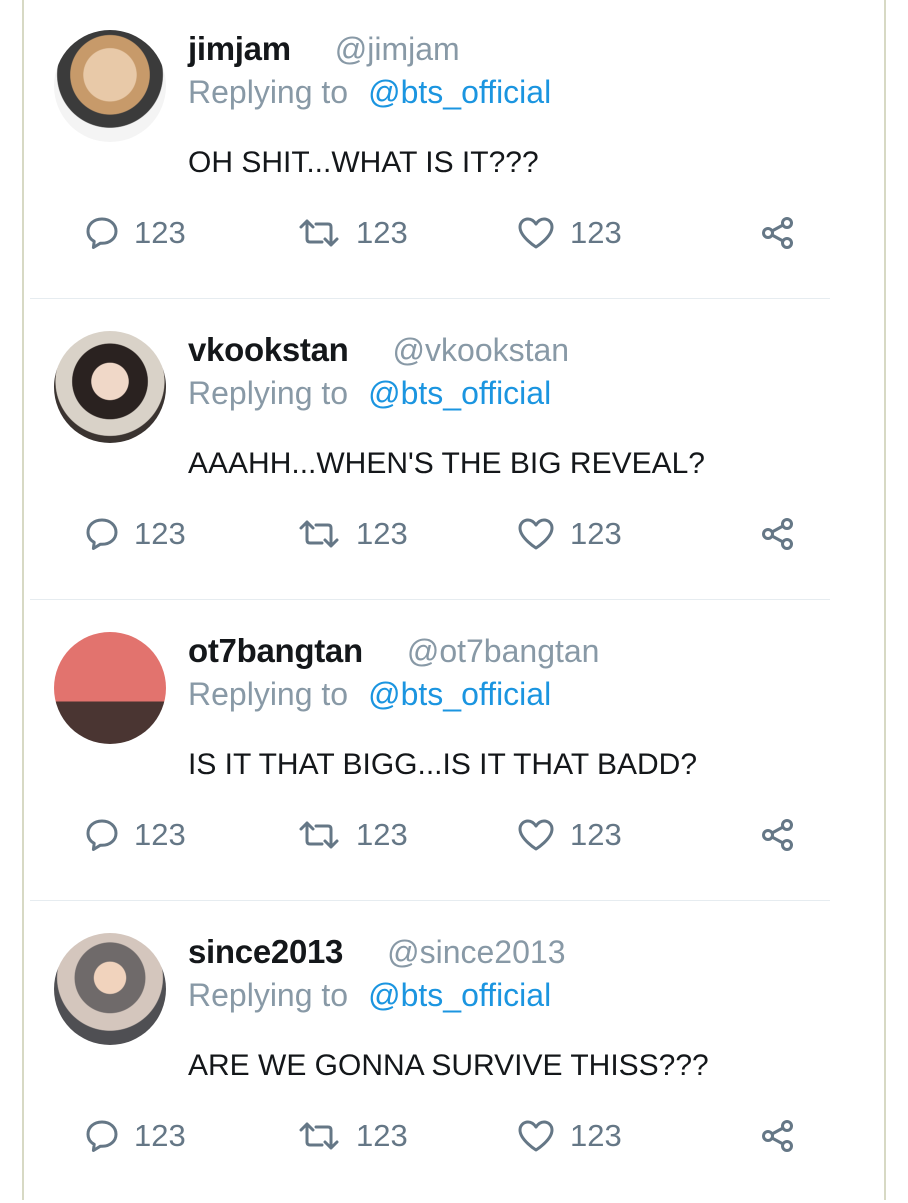  Describe the element at coordinates (885, 600) in the screenshot. I see `right-border` at that location.